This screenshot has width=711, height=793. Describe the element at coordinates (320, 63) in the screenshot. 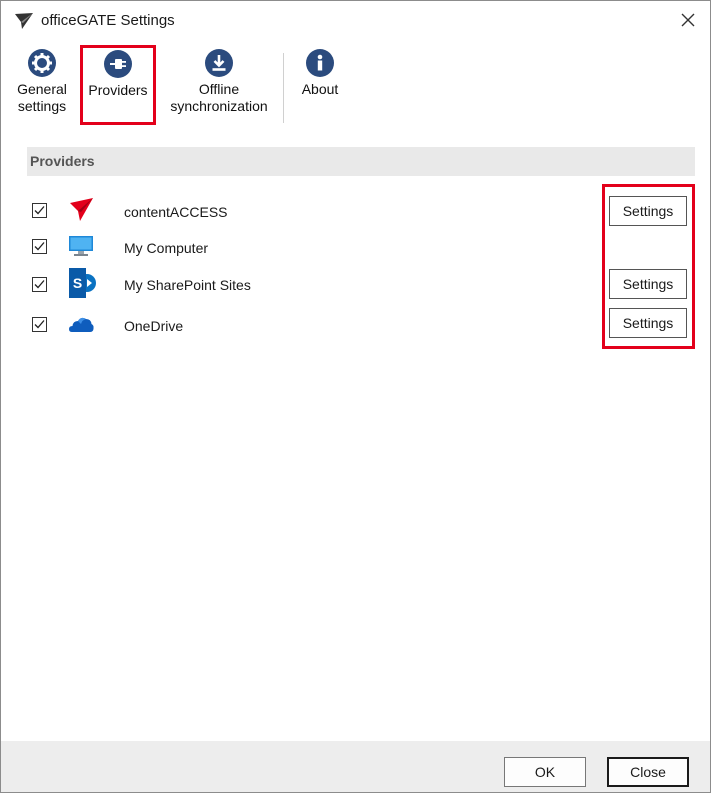

I see `info-icon` at that location.